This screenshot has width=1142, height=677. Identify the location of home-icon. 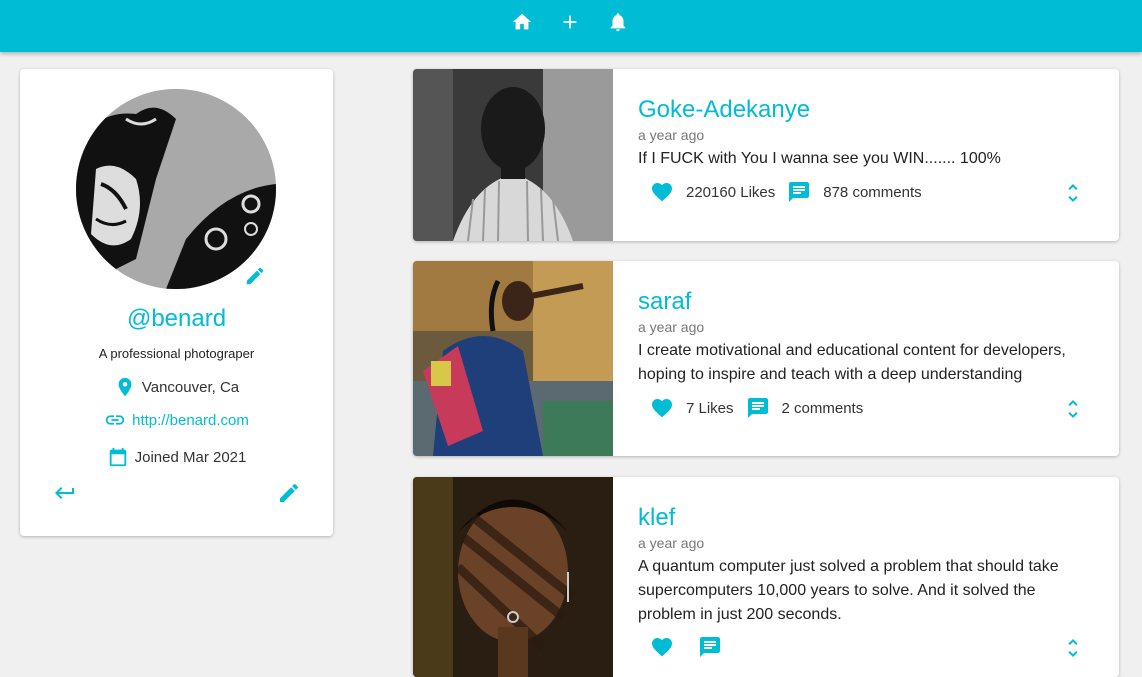
(522, 21).